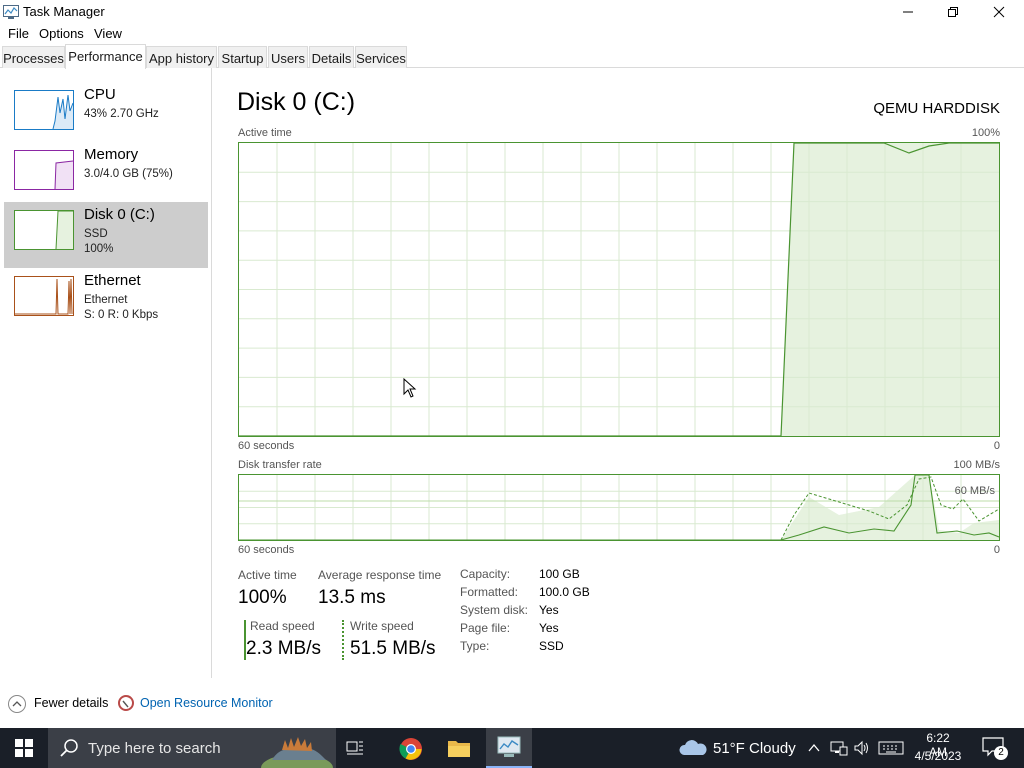 The width and height of the screenshot is (1024, 768). I want to click on tab-startup: Startup, so click(242, 57).